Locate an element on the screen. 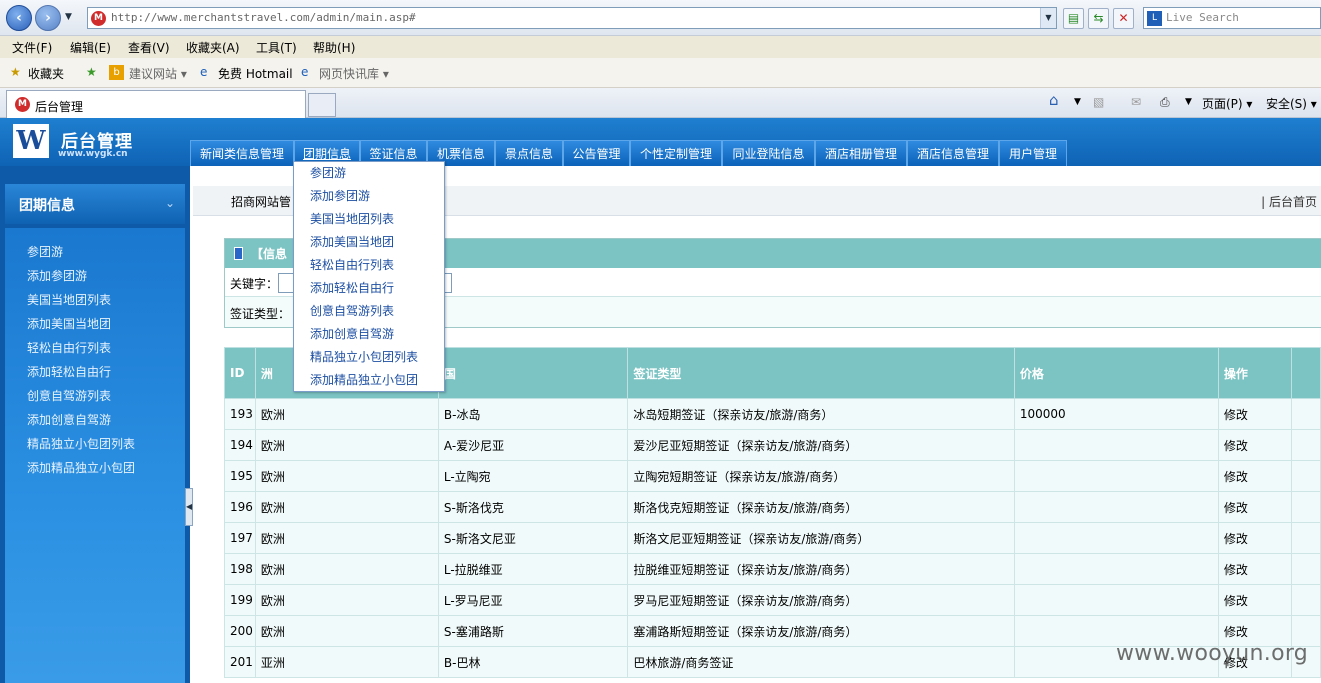 The width and height of the screenshot is (1321, 683). dropdown-item-add-group-tour: 添加参团游 is located at coordinates (340, 195).